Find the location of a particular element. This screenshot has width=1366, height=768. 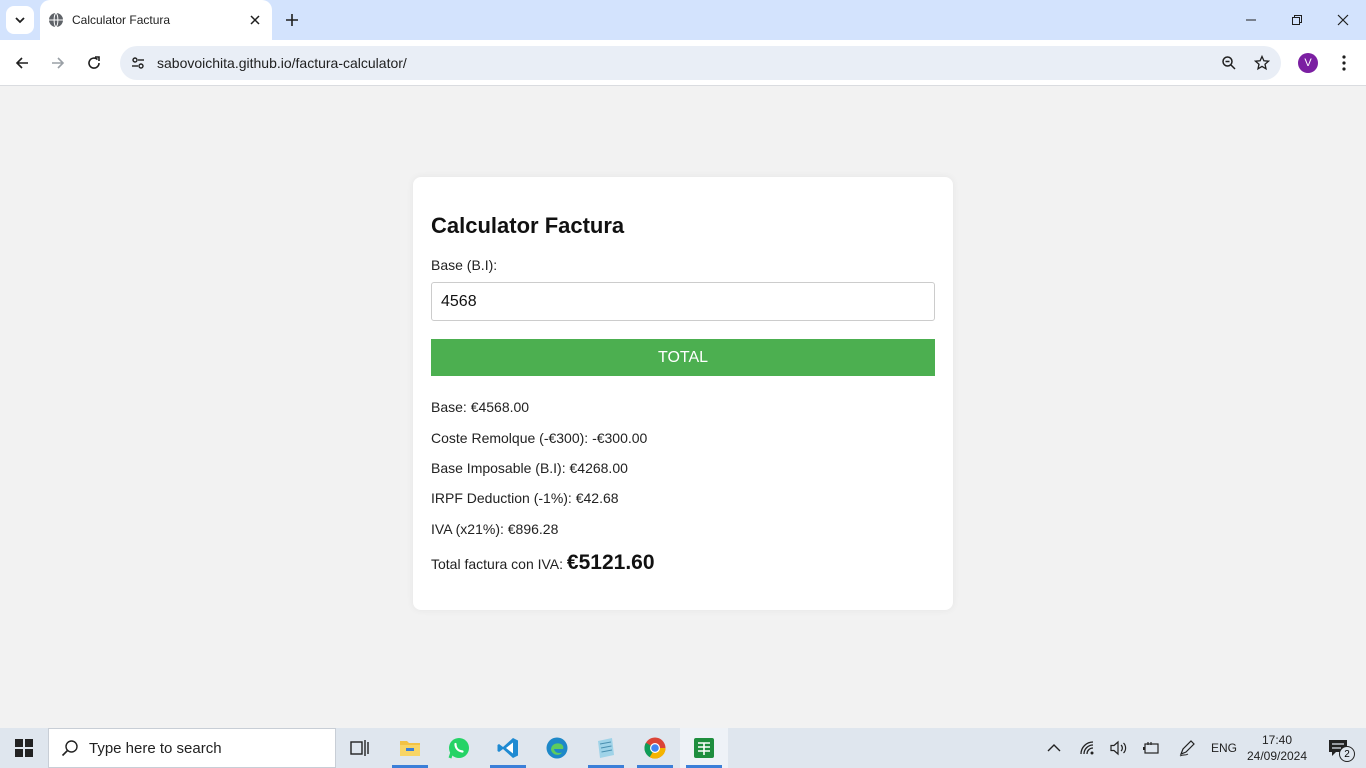

edge-icon is located at coordinates (557, 748).